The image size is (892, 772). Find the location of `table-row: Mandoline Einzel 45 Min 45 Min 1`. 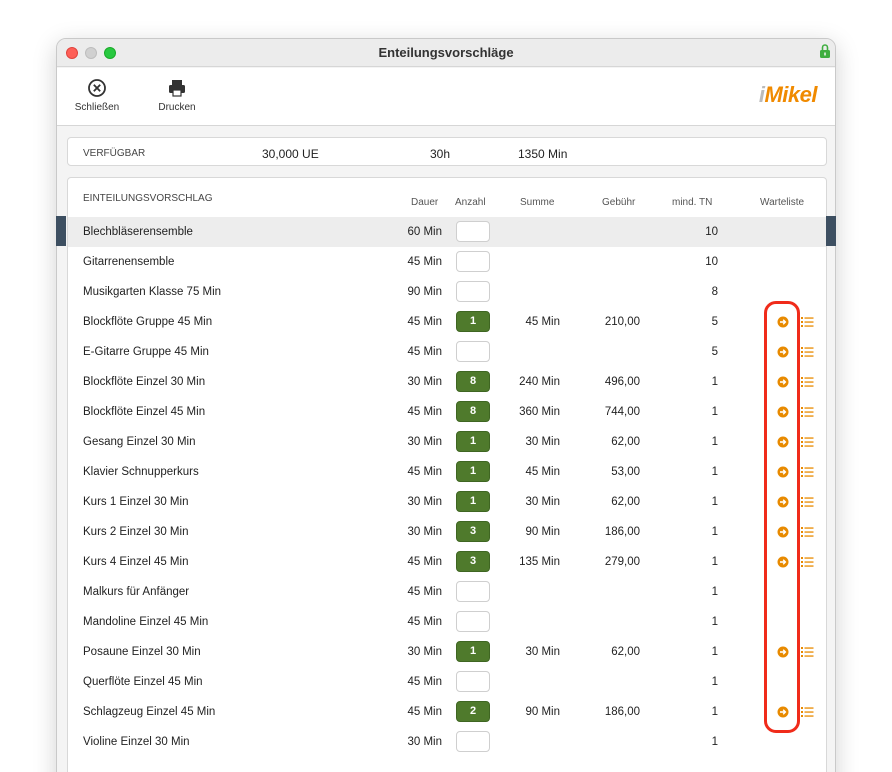

table-row: Mandoline Einzel 45 Min 45 Min 1 is located at coordinates (447, 622).